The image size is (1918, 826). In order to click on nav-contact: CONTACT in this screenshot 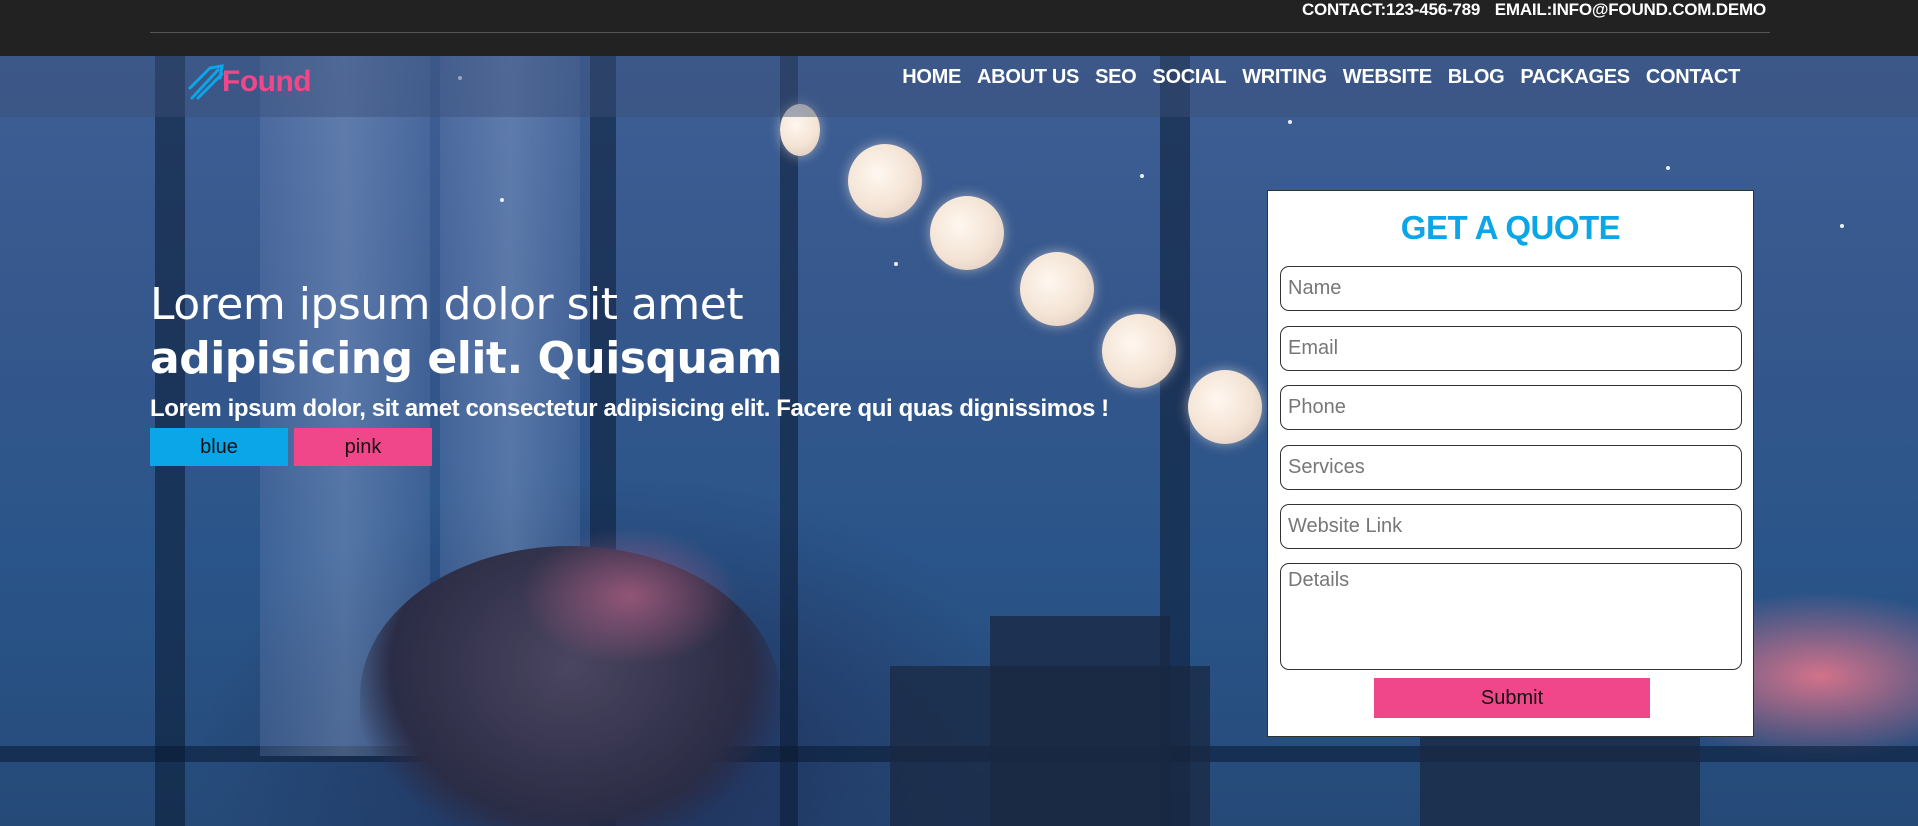, I will do `click(1693, 77)`.